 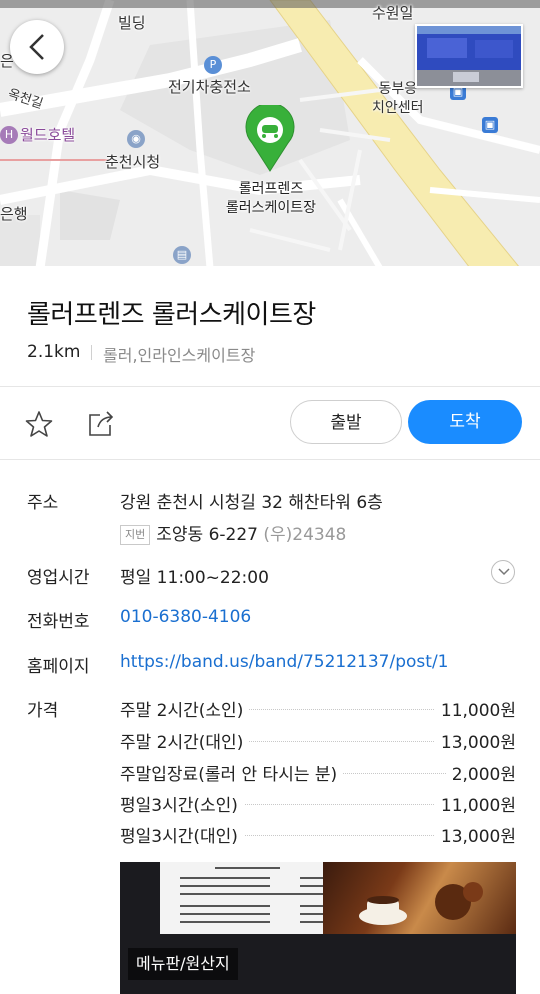 I want to click on coffee-poster-image, so click(x=419, y=898).